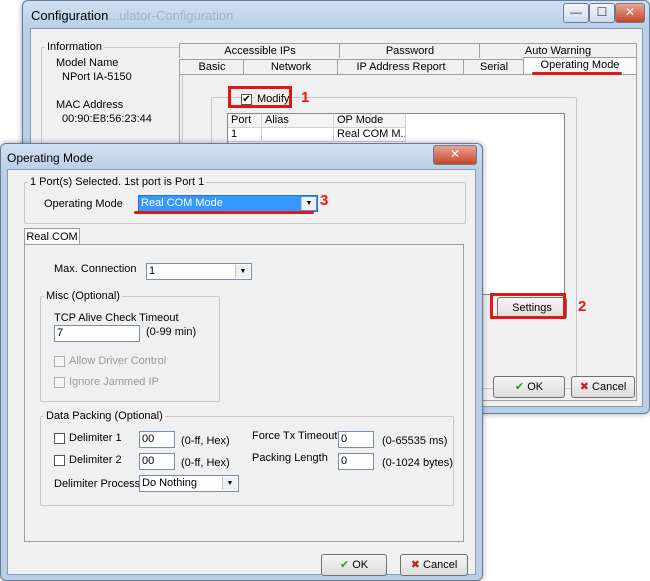 The height and width of the screenshot is (581, 650). I want to click on tab-network: Network, so click(291, 66).